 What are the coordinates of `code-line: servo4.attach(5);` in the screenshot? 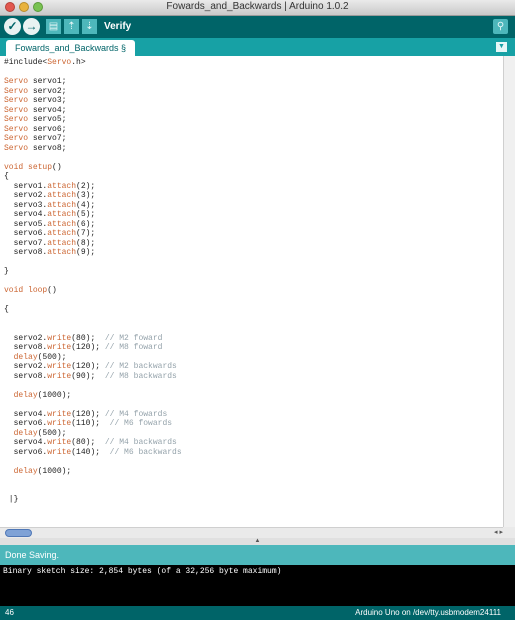 It's located at (253, 215).